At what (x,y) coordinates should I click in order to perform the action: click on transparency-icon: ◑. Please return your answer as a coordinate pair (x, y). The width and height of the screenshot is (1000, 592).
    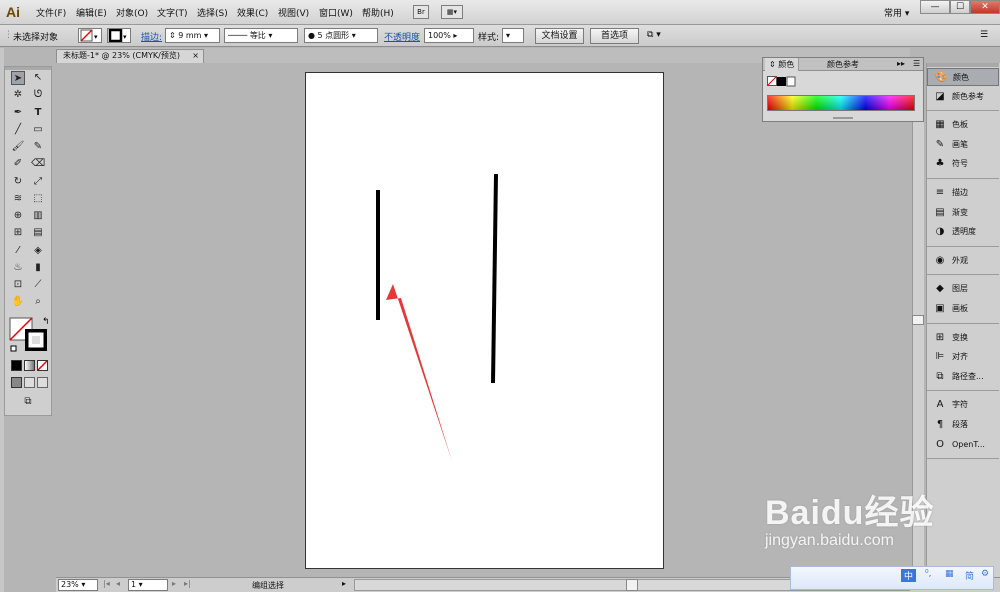
    Looking at the image, I should click on (940, 232).